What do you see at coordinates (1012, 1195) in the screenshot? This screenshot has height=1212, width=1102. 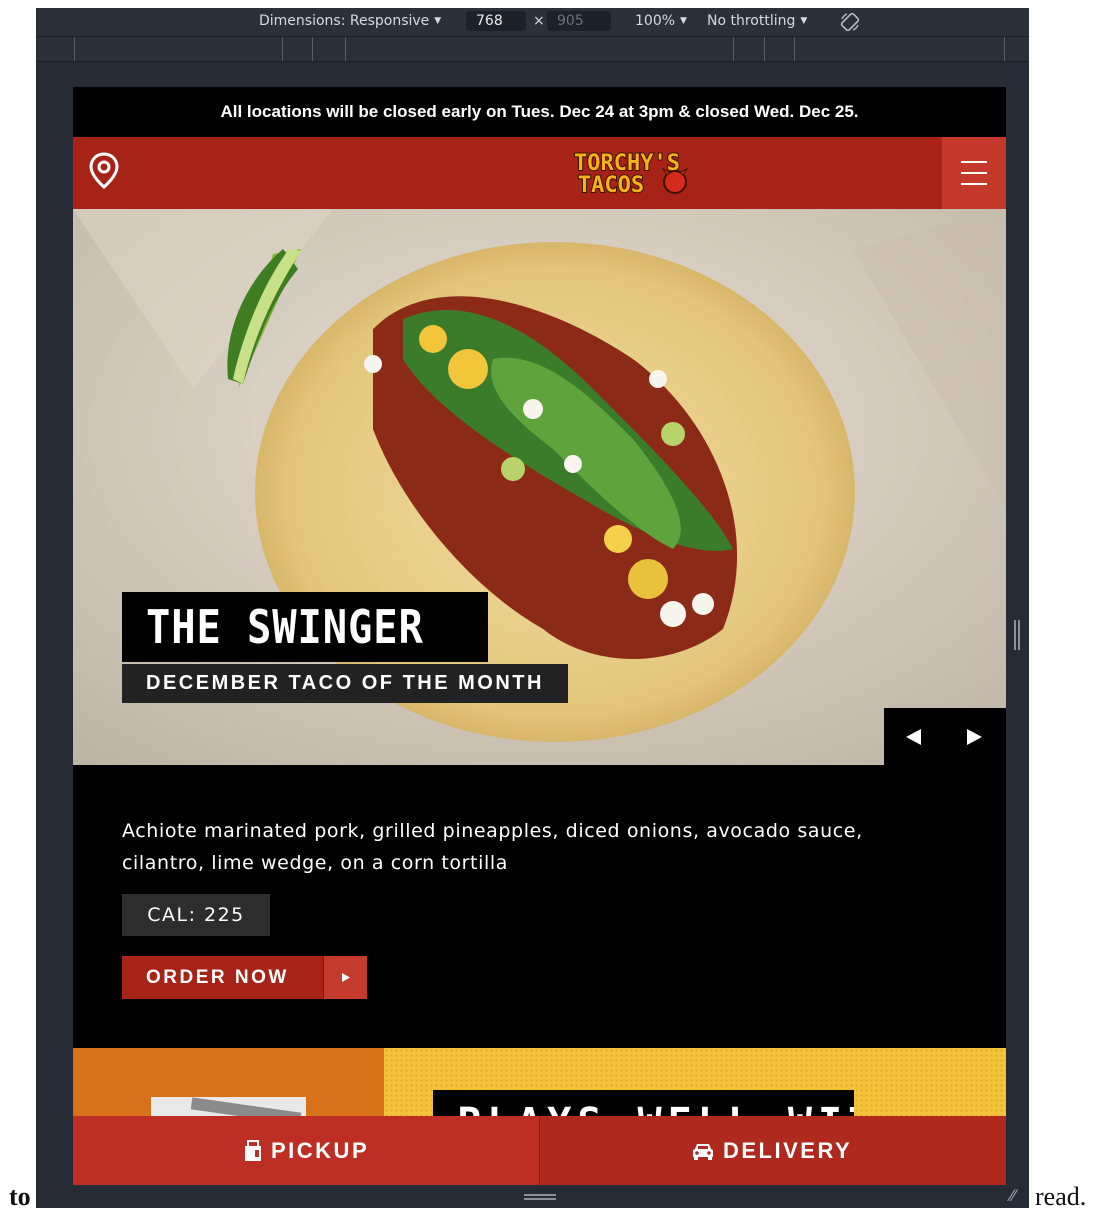 I see `resize-corner-icon: ⁄⁄` at bounding box center [1012, 1195].